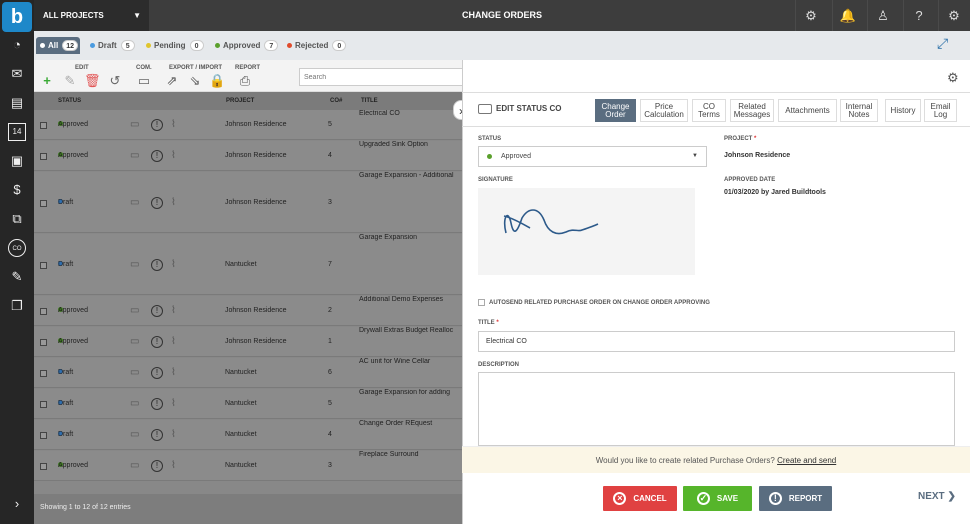 This screenshot has width=970, height=524. Describe the element at coordinates (859, 110) in the screenshot. I see `tab-internal-notes: Internal Notes` at that location.